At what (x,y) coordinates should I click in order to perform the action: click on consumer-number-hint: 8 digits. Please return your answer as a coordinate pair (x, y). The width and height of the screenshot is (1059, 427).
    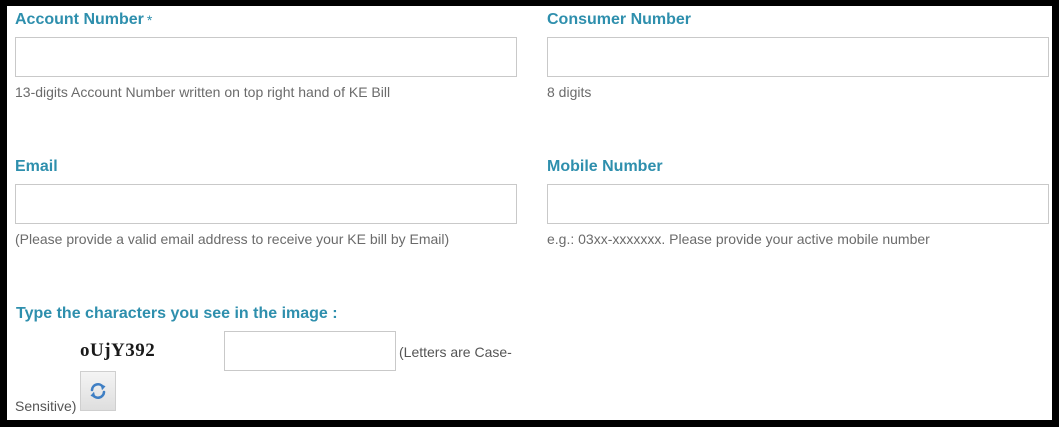
    Looking at the image, I should click on (569, 92).